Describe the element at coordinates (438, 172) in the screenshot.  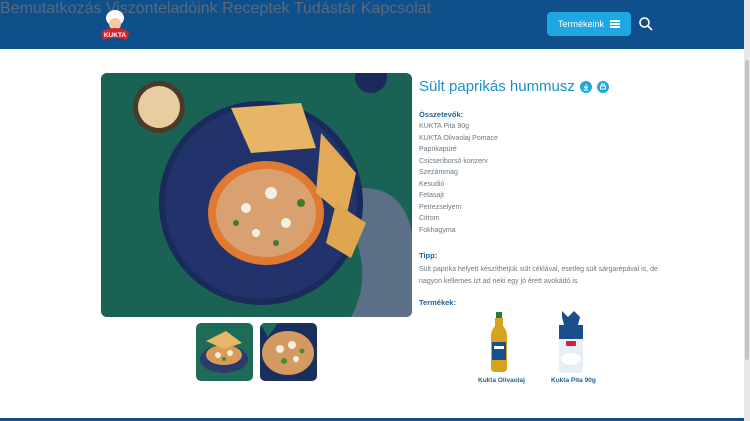
I see `ingredient-item: Szezámmag` at that location.